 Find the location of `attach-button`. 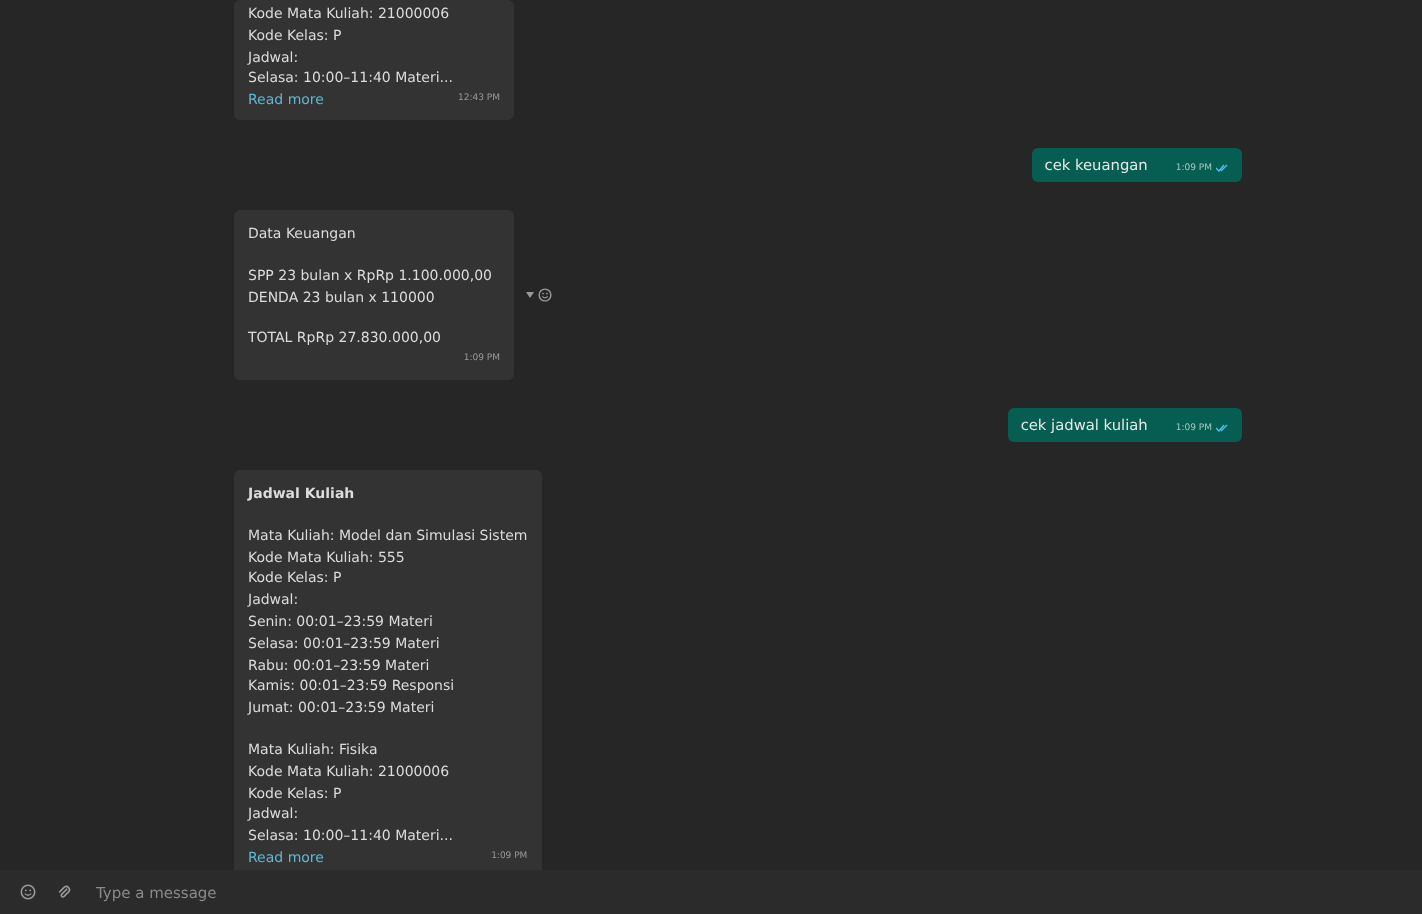

attach-button is located at coordinates (64, 892).